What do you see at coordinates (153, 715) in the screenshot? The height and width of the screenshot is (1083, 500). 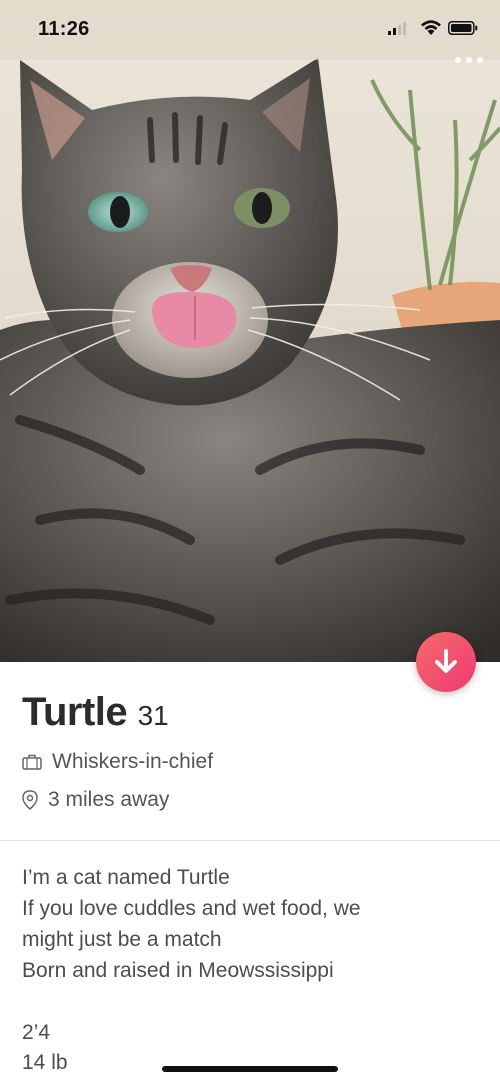 I see `profile-age: 31` at bounding box center [153, 715].